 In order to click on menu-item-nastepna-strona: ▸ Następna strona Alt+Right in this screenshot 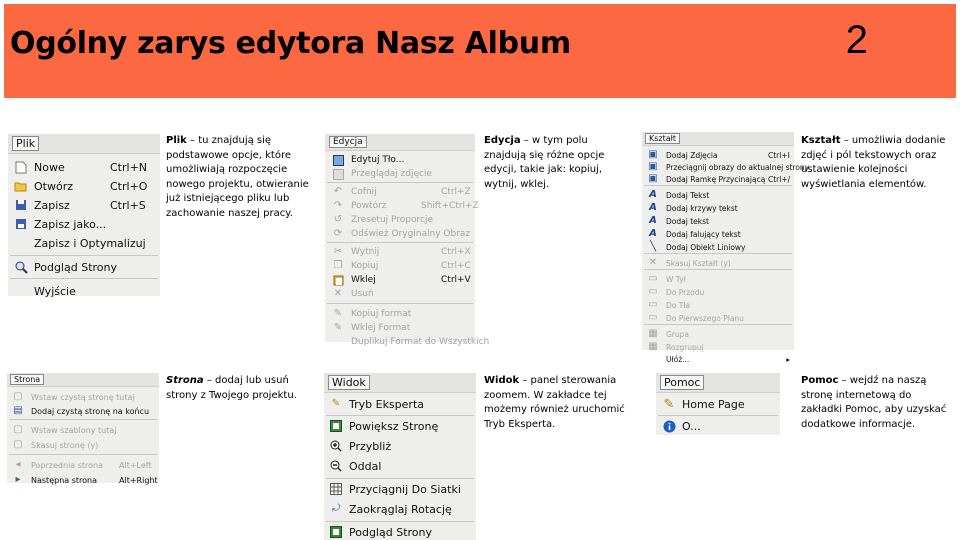, I will do `click(83, 480)`.